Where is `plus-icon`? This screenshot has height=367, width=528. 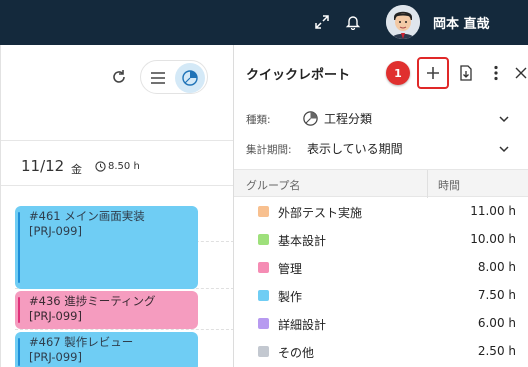
plus-icon is located at coordinates (433, 73).